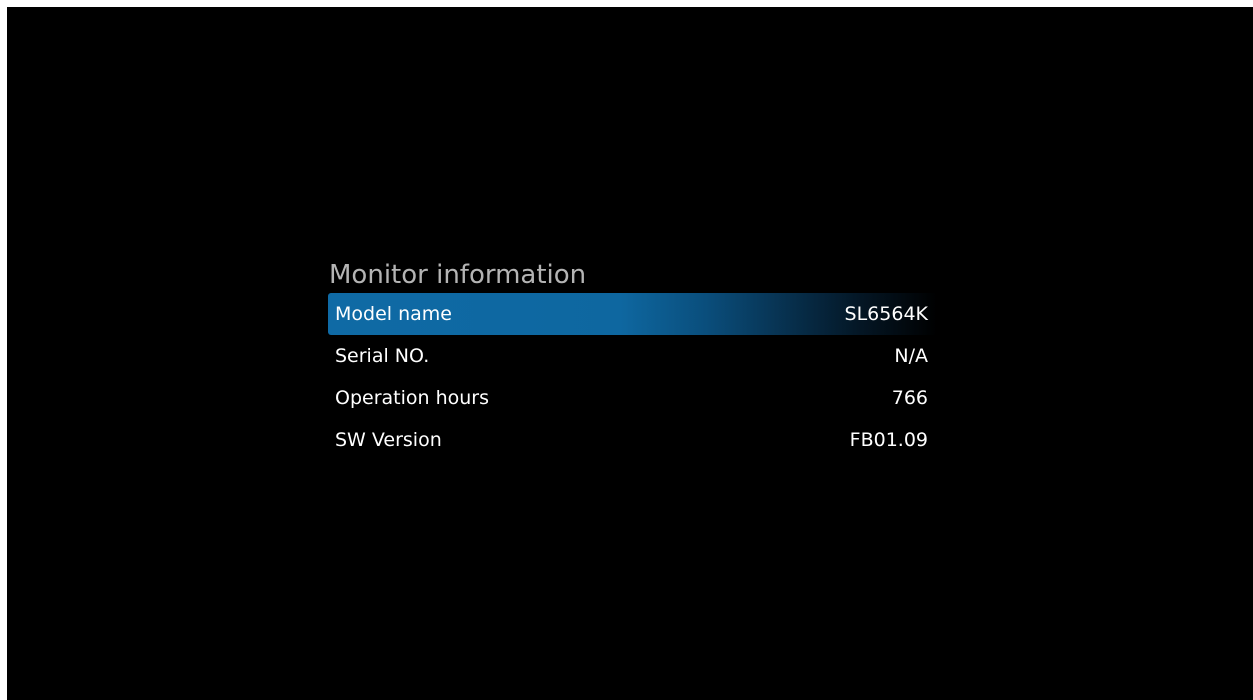 The image size is (1253, 700). Describe the element at coordinates (886, 314) in the screenshot. I see `info-value: SL6564K` at that location.